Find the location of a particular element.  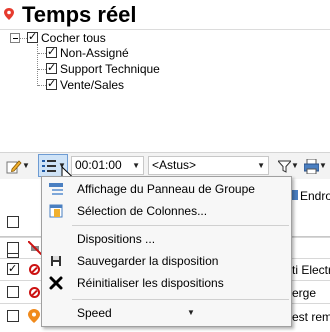

menu-item-reset-layouts: Réinitialiser les dispositions is located at coordinates (166, 283).